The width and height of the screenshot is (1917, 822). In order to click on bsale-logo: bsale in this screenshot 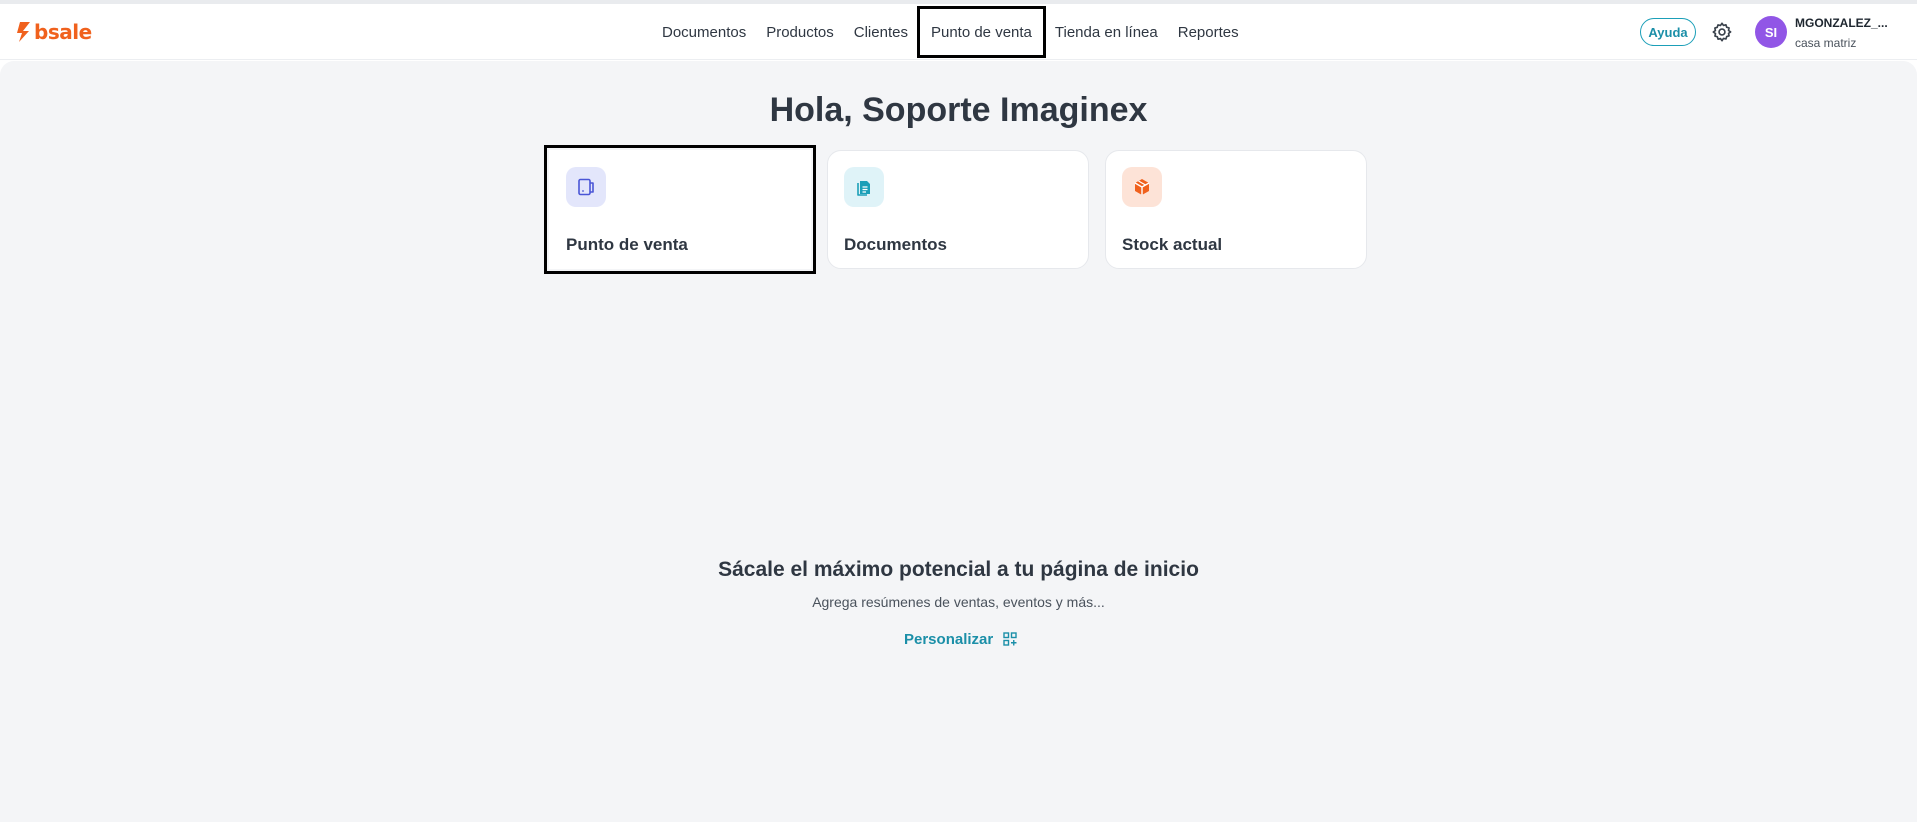, I will do `click(54, 32)`.